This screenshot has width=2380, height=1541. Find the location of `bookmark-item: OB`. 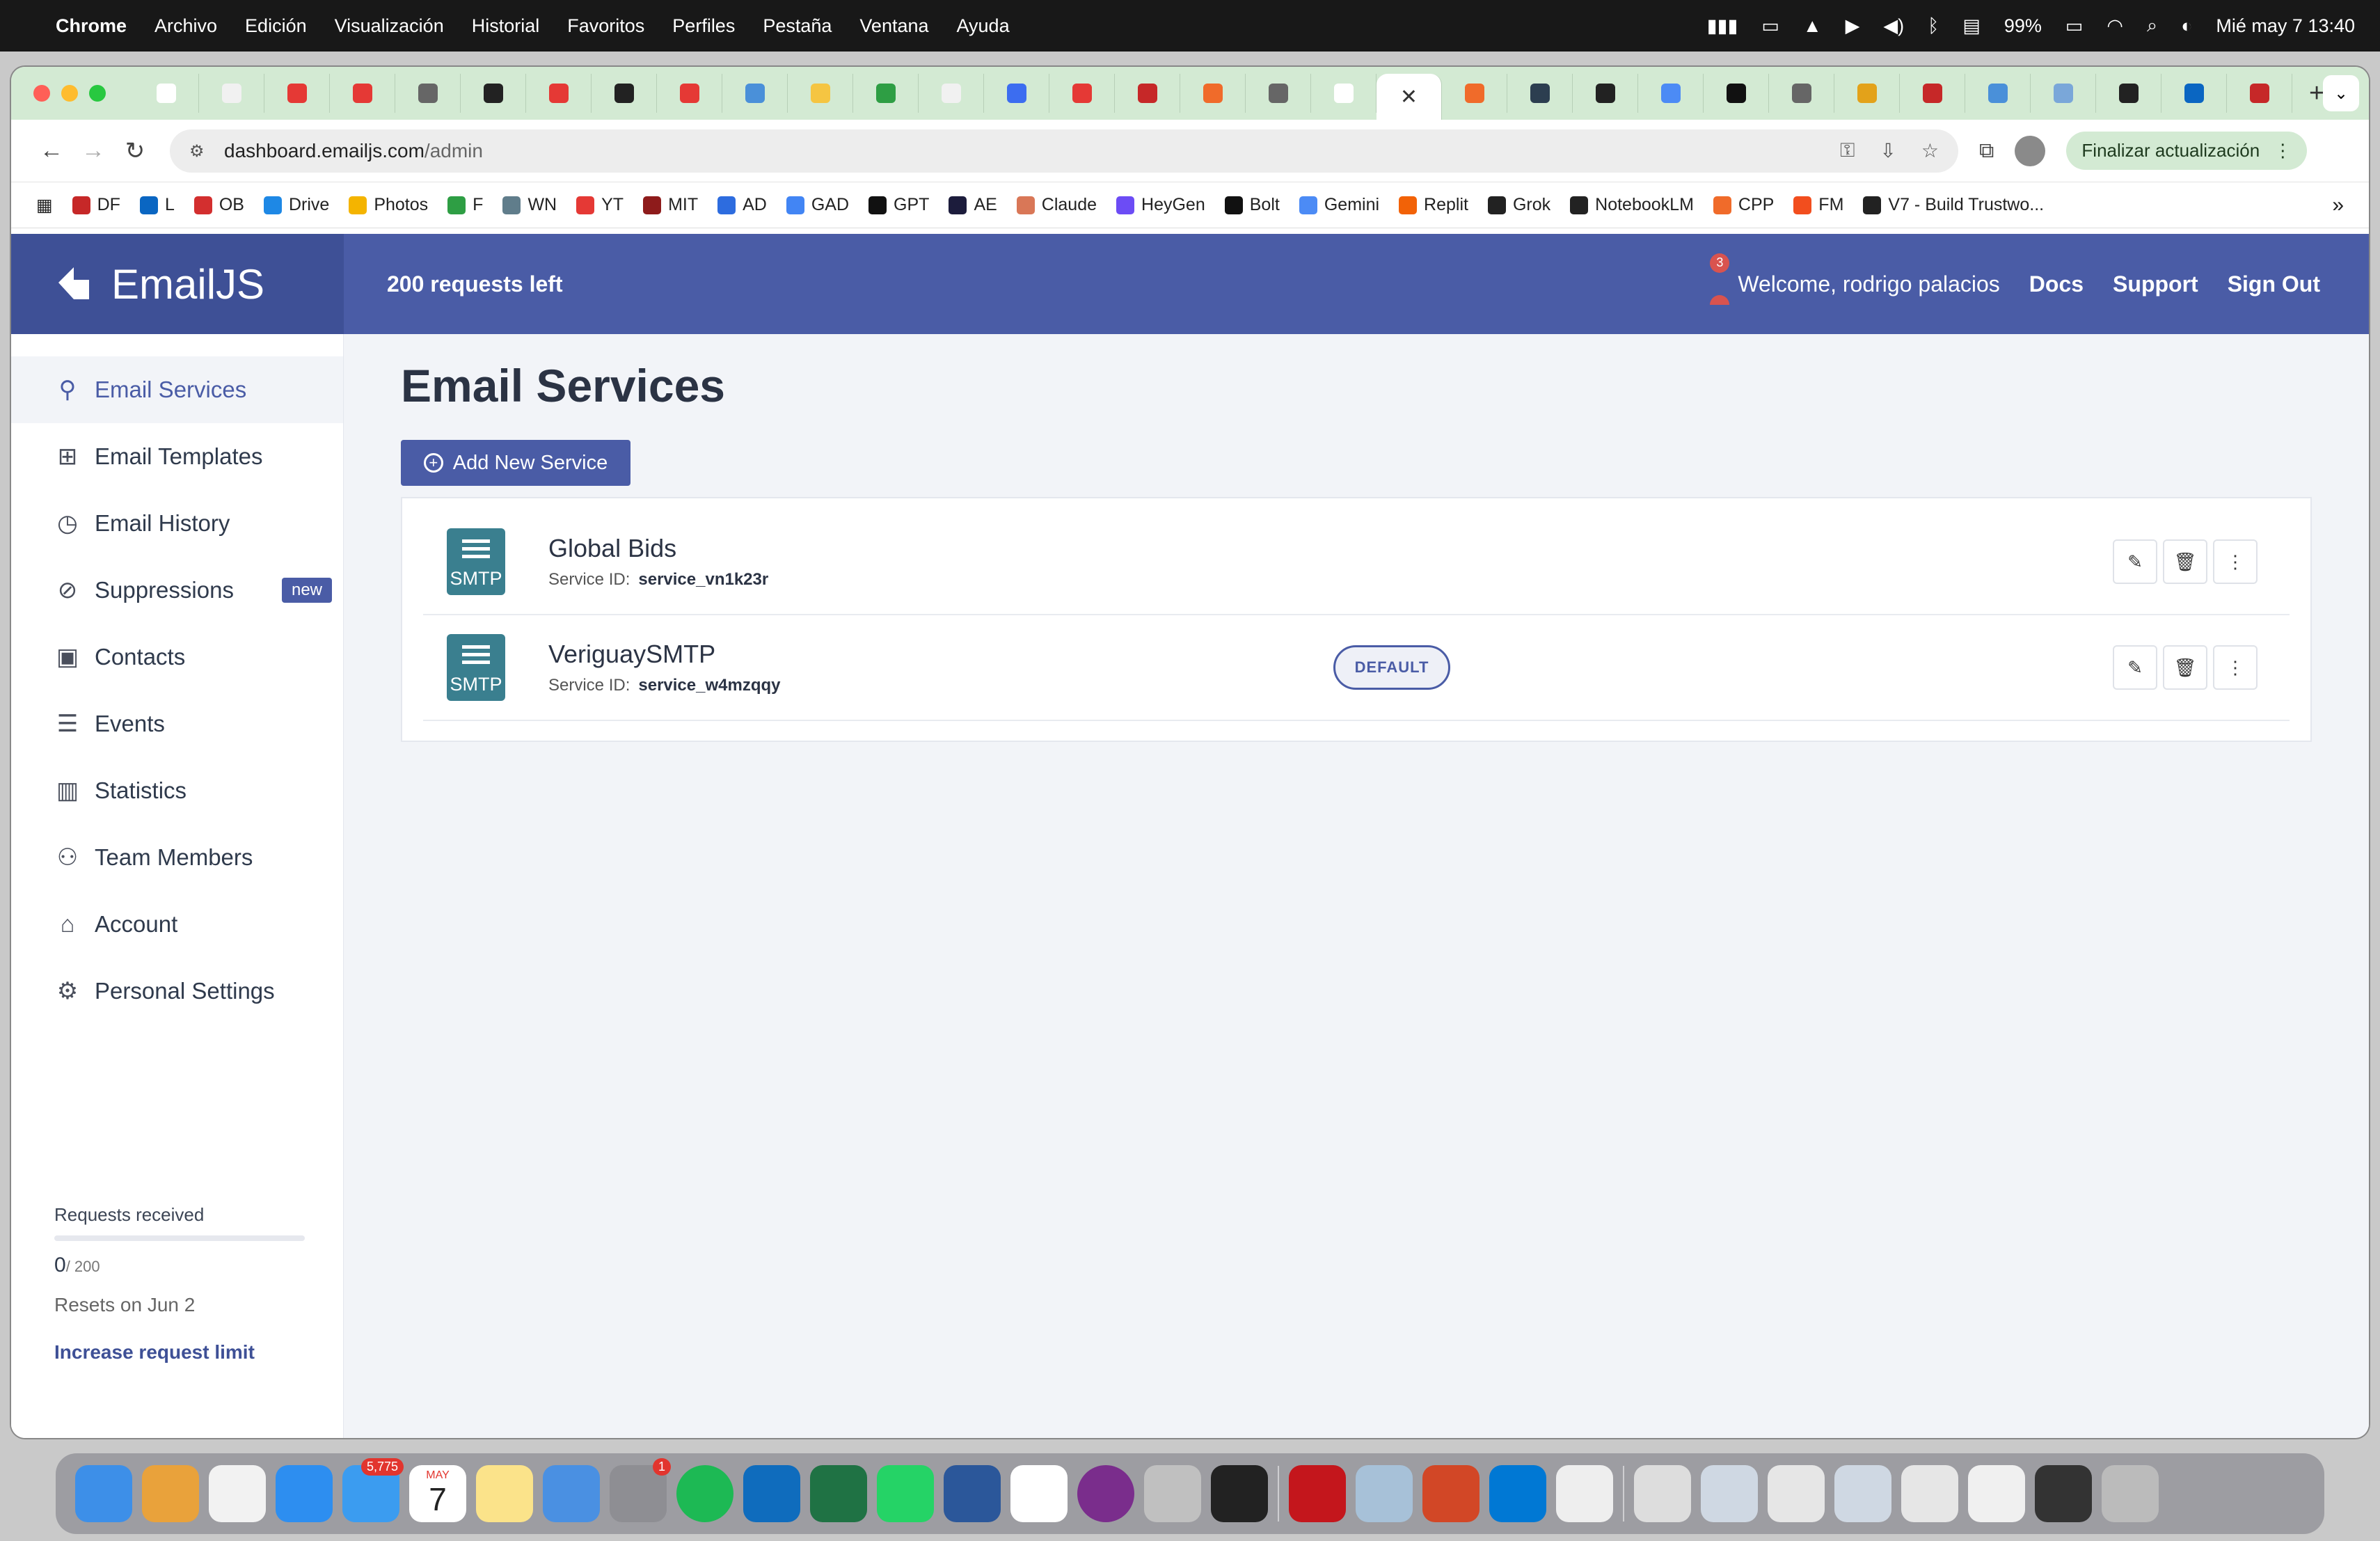

bookmark-item: OB is located at coordinates (218, 205).